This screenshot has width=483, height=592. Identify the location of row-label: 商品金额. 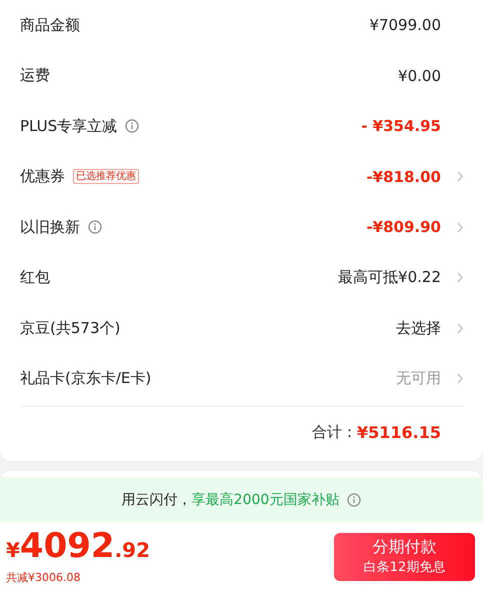
(50, 25).